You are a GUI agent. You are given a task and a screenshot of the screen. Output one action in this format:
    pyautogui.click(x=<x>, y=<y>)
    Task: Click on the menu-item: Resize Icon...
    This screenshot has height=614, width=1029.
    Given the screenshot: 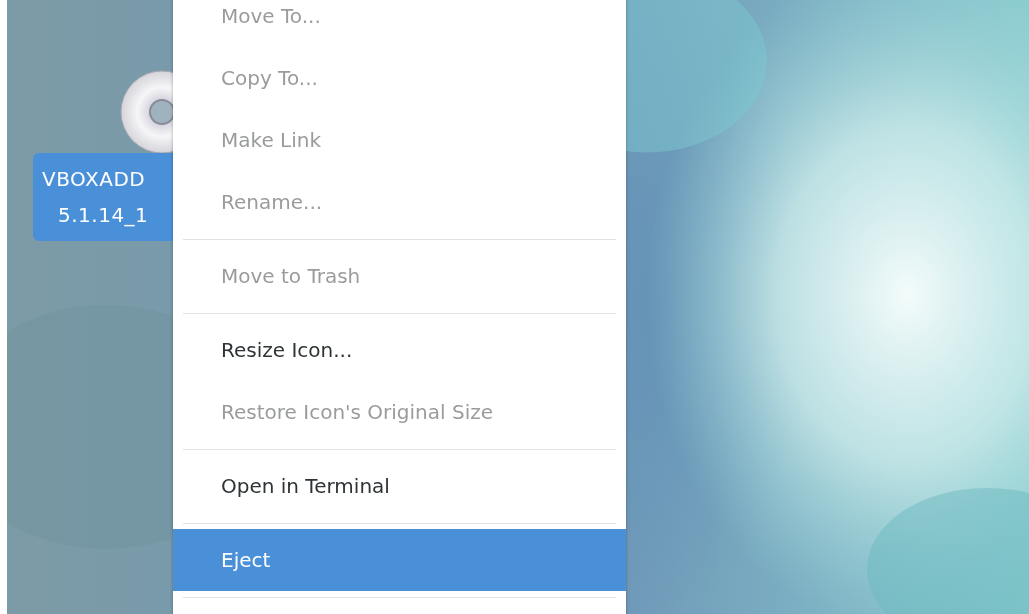 What is the action you would take?
    pyautogui.click(x=399, y=350)
    